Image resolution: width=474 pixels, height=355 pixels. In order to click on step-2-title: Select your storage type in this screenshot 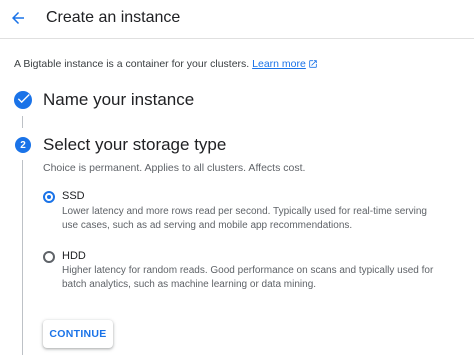, I will do `click(135, 144)`.